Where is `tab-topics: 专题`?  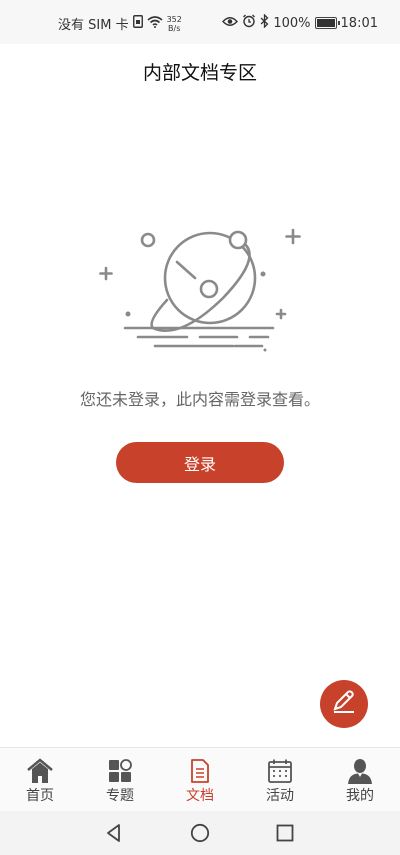
tab-topics: 专题 is located at coordinates (120, 780).